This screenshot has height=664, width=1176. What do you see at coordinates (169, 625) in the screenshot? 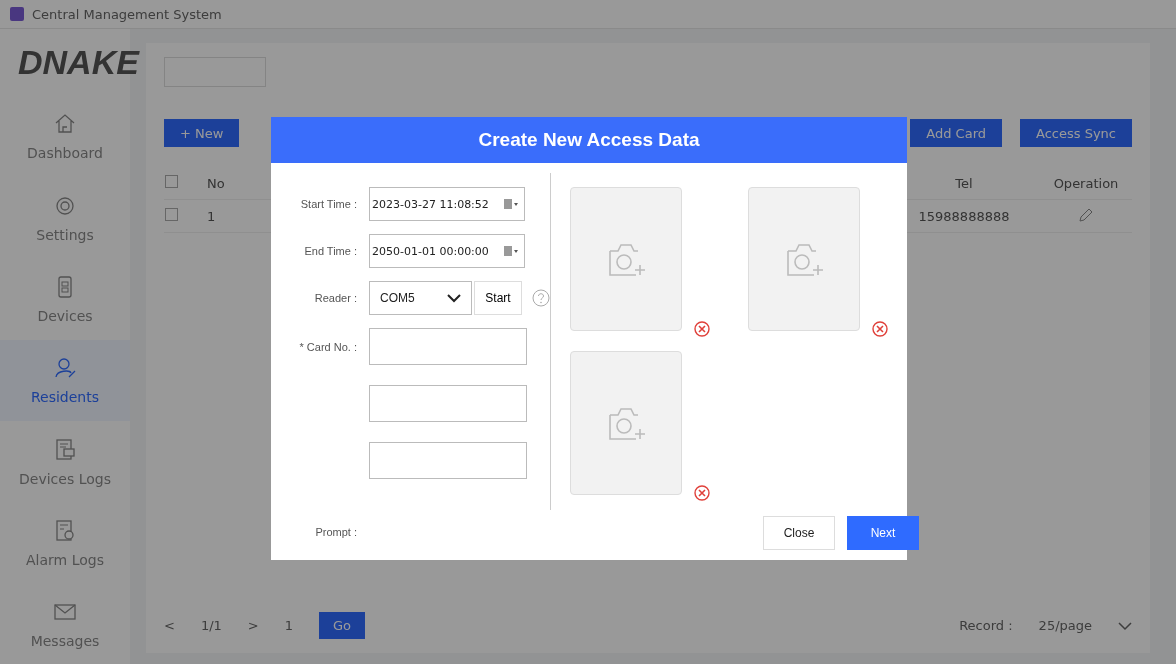
I see `prev-page-button: <` at bounding box center [169, 625].